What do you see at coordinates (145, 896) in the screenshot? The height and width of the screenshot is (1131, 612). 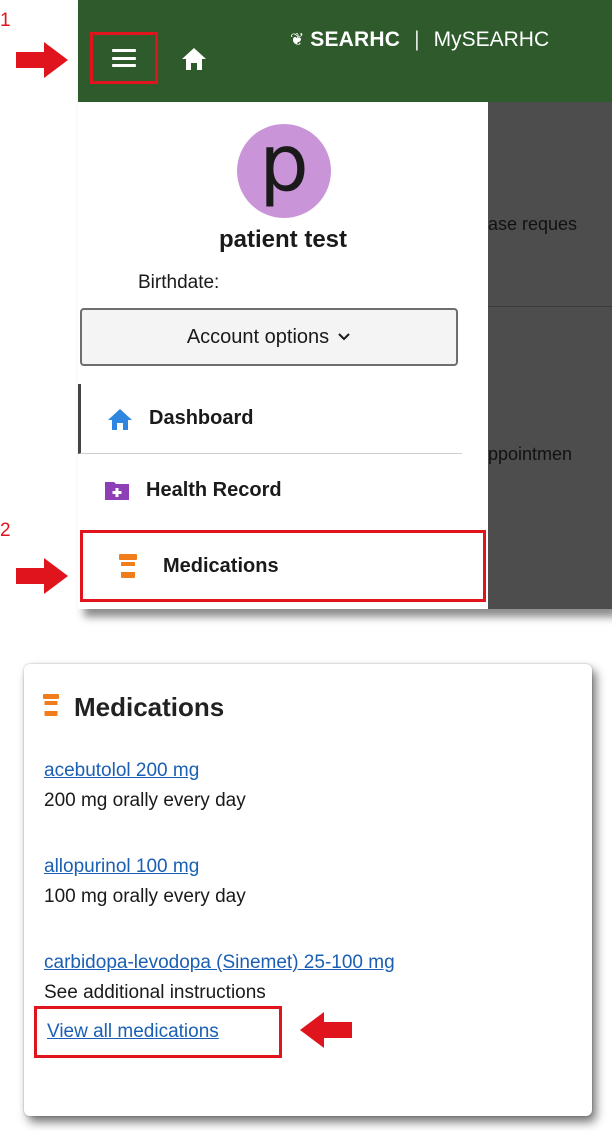 I see `medication-instructions: 100 mg orally every day` at bounding box center [145, 896].